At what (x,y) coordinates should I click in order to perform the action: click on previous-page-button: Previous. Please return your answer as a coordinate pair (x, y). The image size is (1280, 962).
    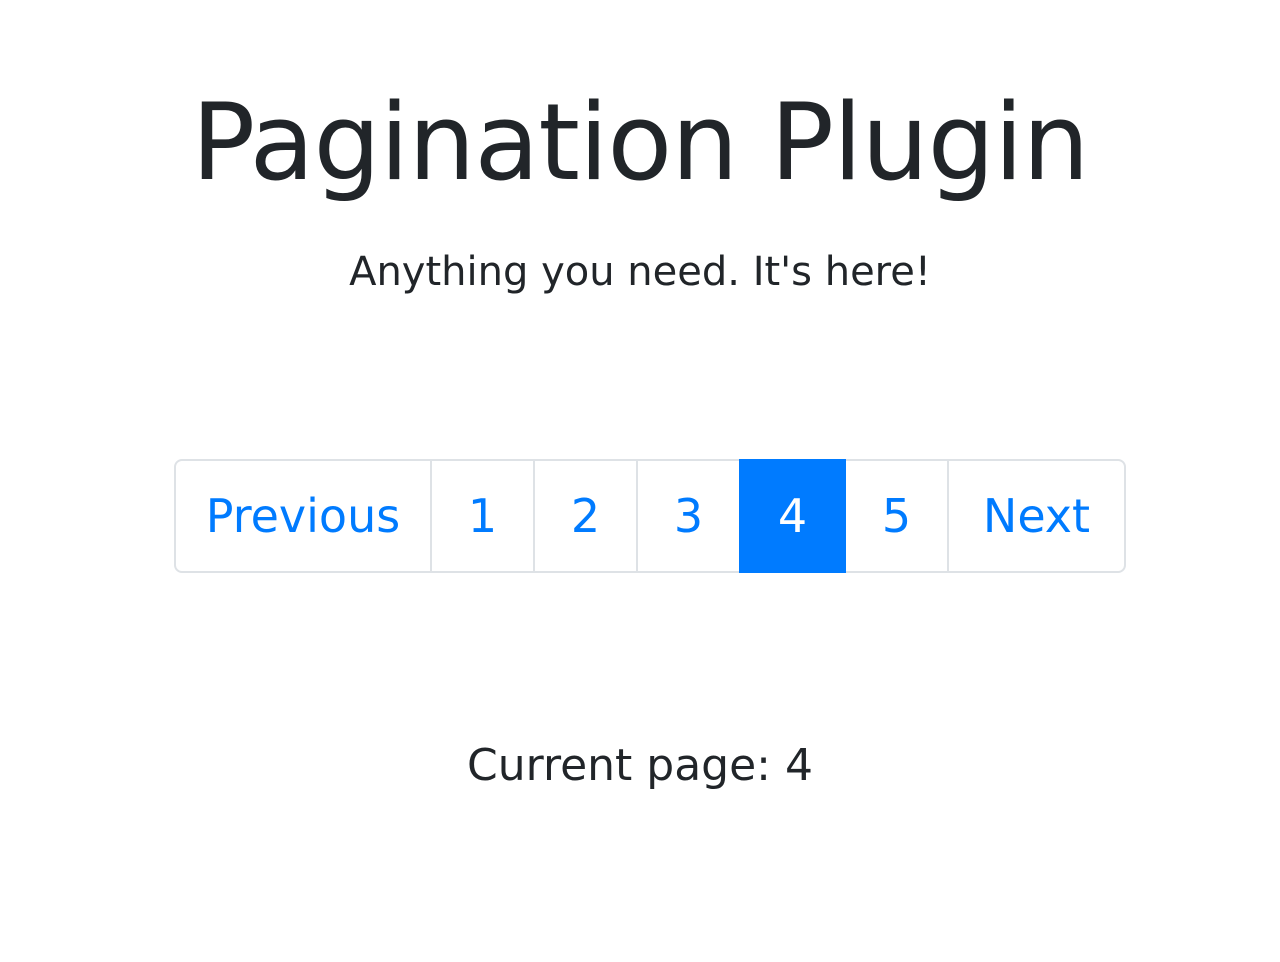
    Looking at the image, I should click on (303, 516).